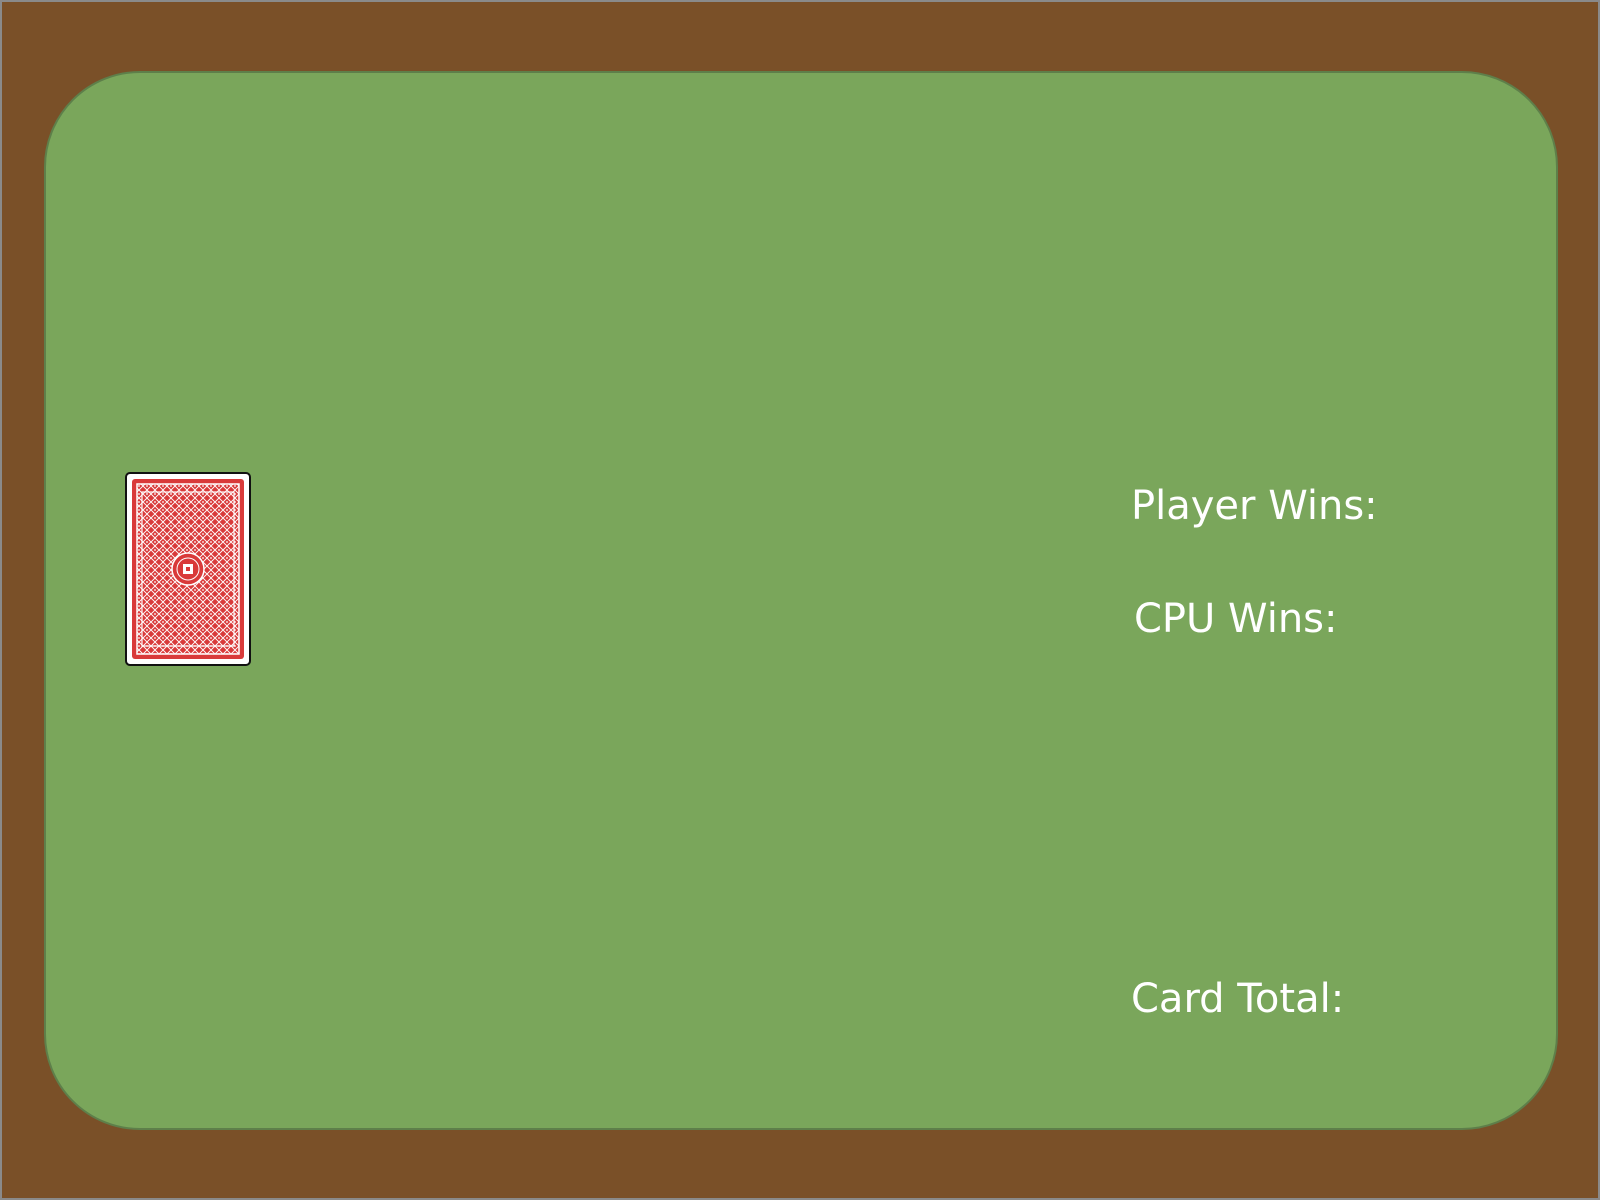  I want to click on cpu-wins-label: CPU Wins:, so click(1236, 619).